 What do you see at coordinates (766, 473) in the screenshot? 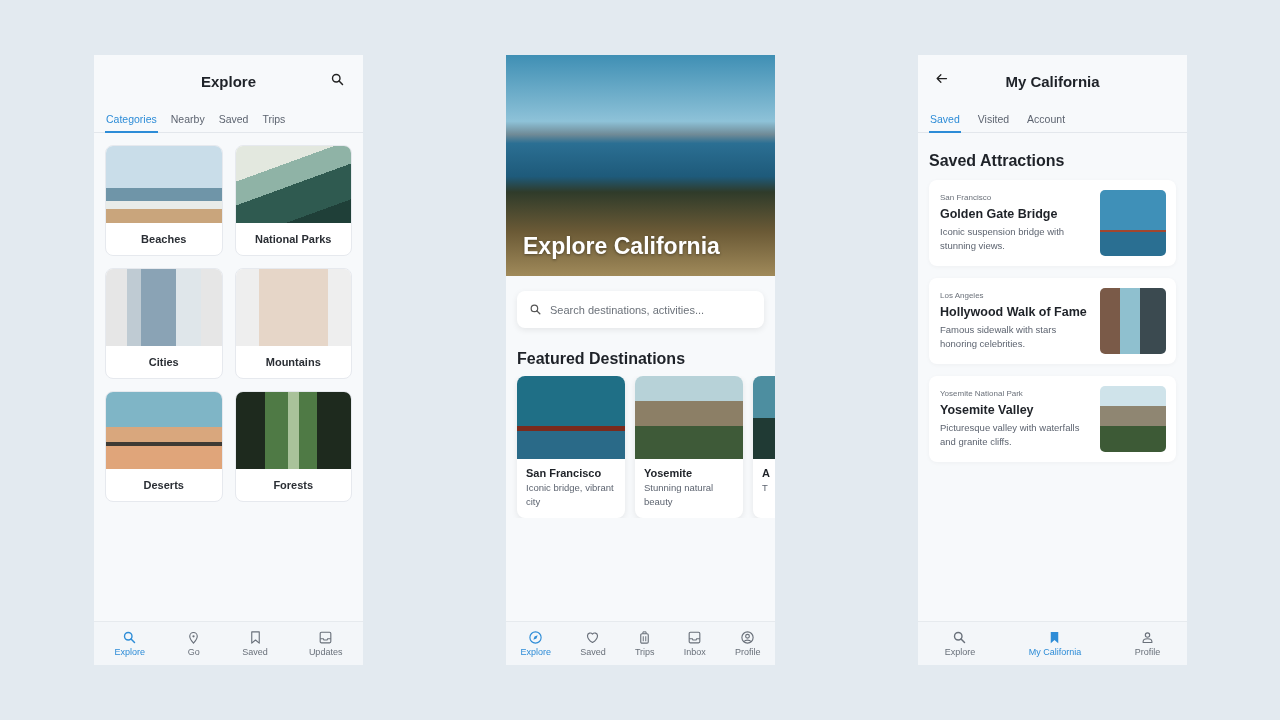
I see `destination-title: A` at bounding box center [766, 473].